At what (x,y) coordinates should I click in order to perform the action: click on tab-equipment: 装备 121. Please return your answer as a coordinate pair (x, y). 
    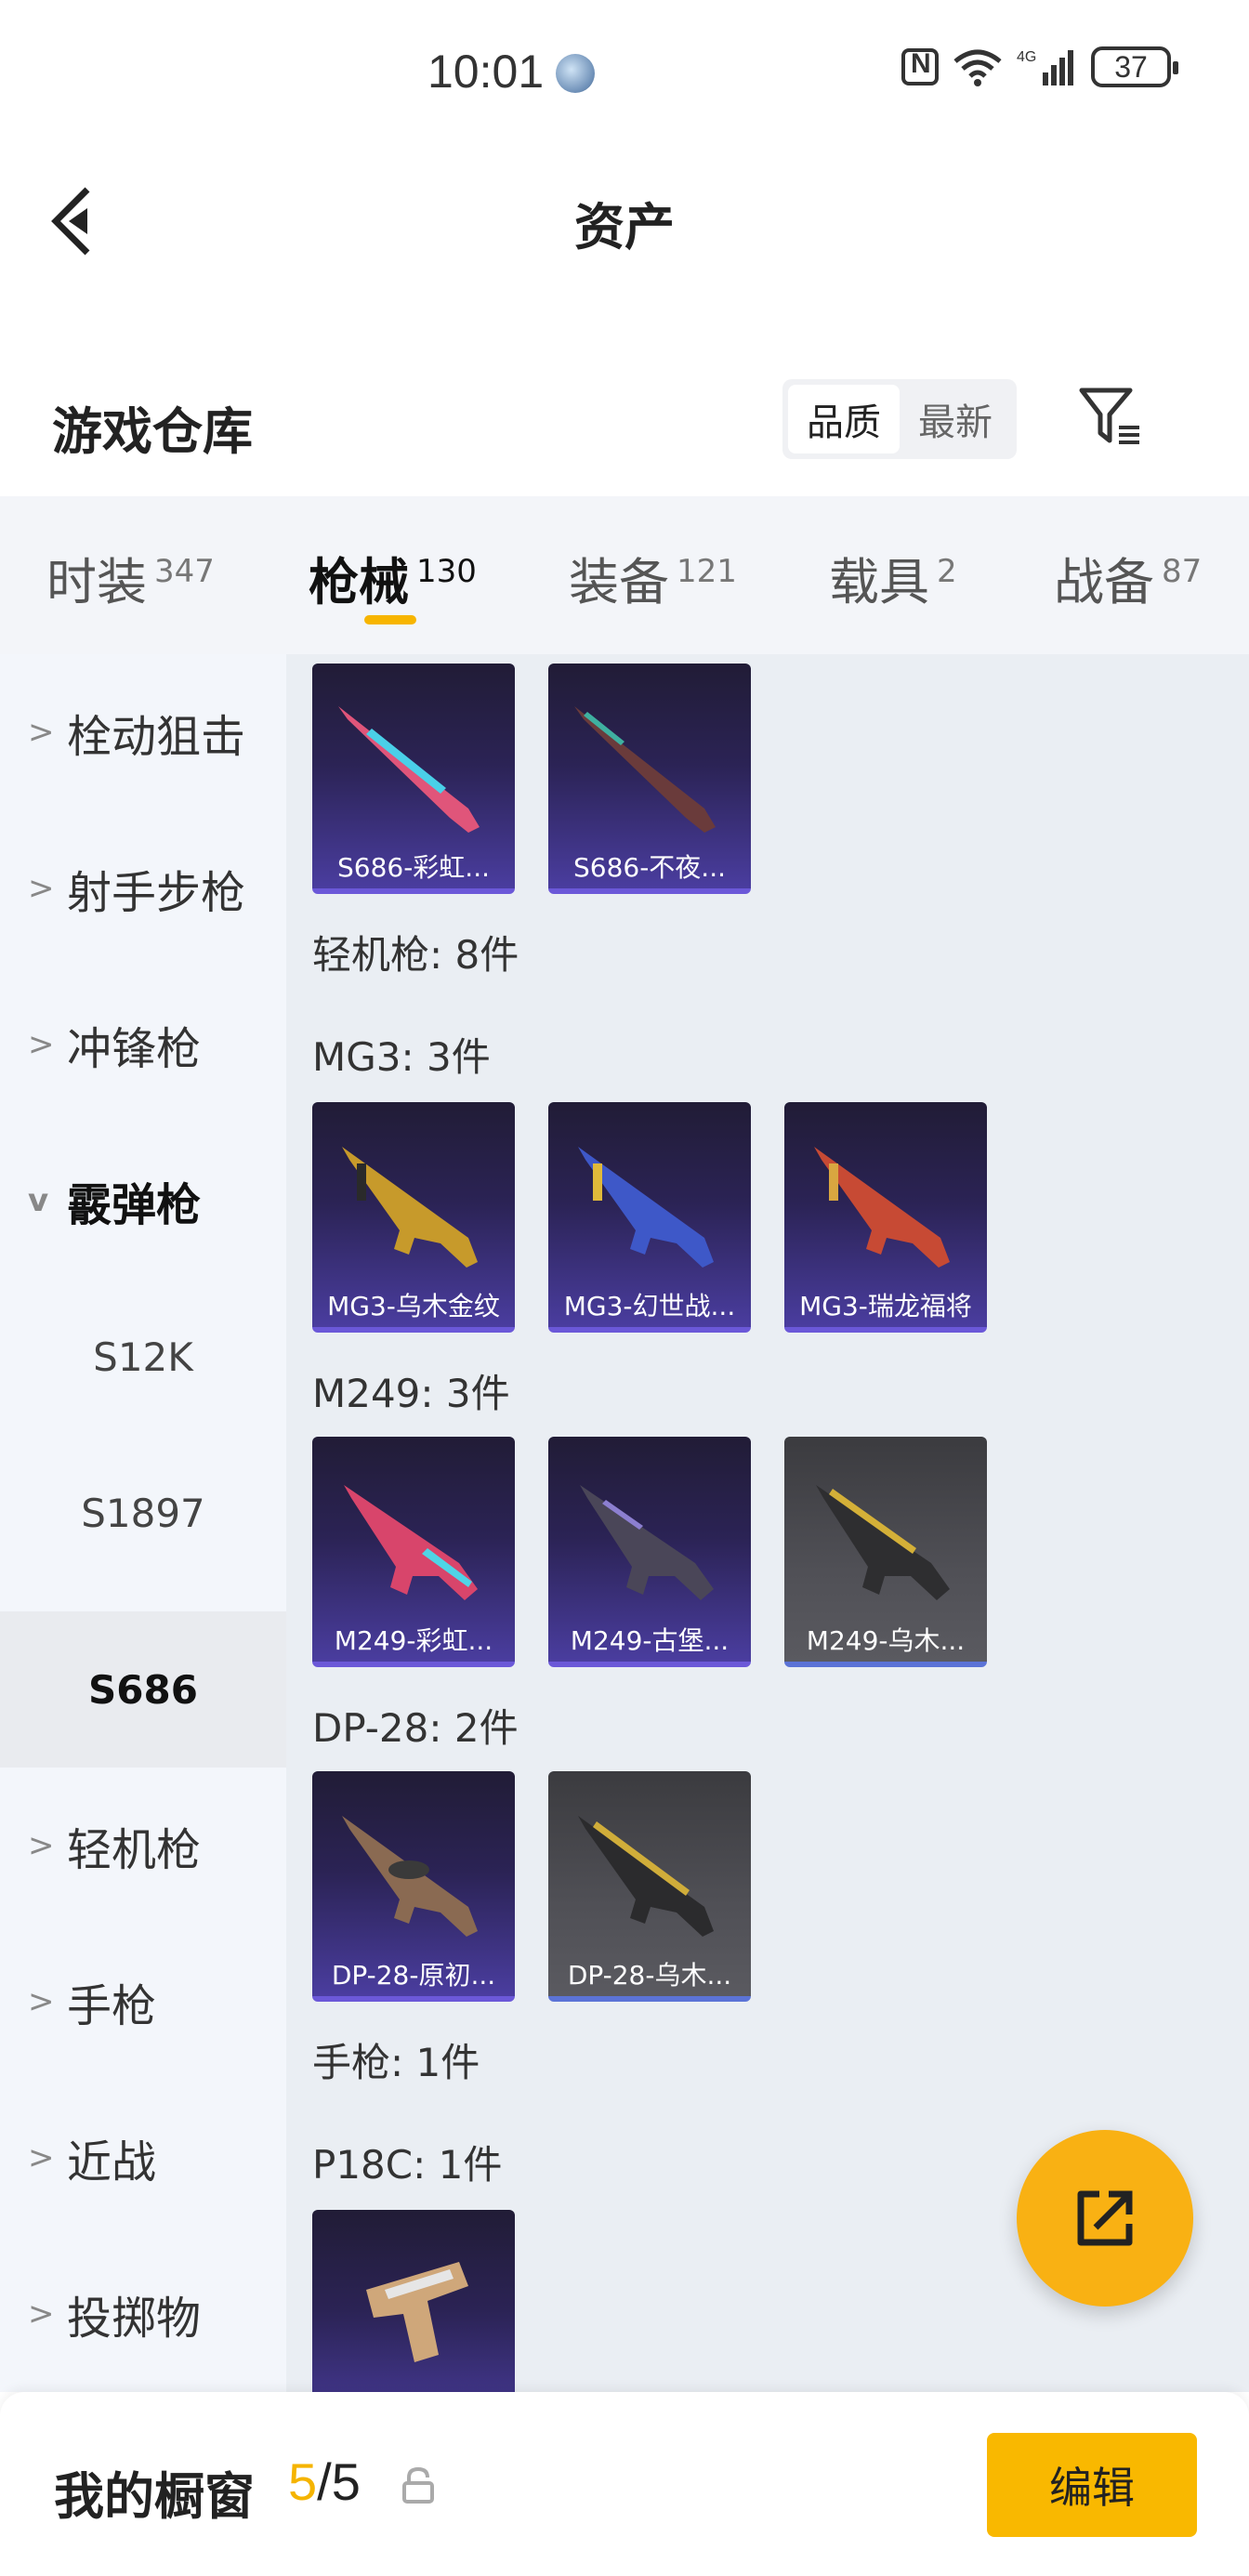
    Looking at the image, I should click on (653, 577).